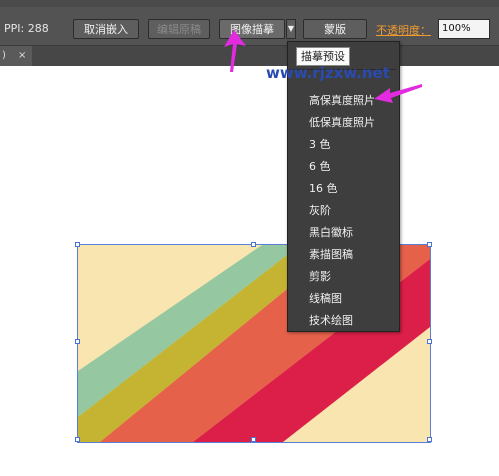 The width and height of the screenshot is (499, 476). I want to click on edit-original-button: 编辑原稿, so click(179, 29).